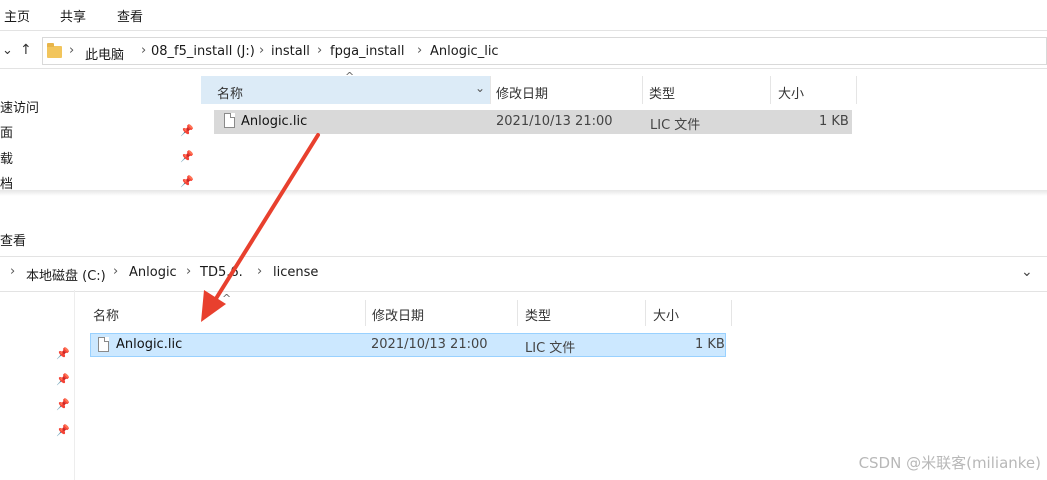  I want to click on red-arrow, so click(260, 227).